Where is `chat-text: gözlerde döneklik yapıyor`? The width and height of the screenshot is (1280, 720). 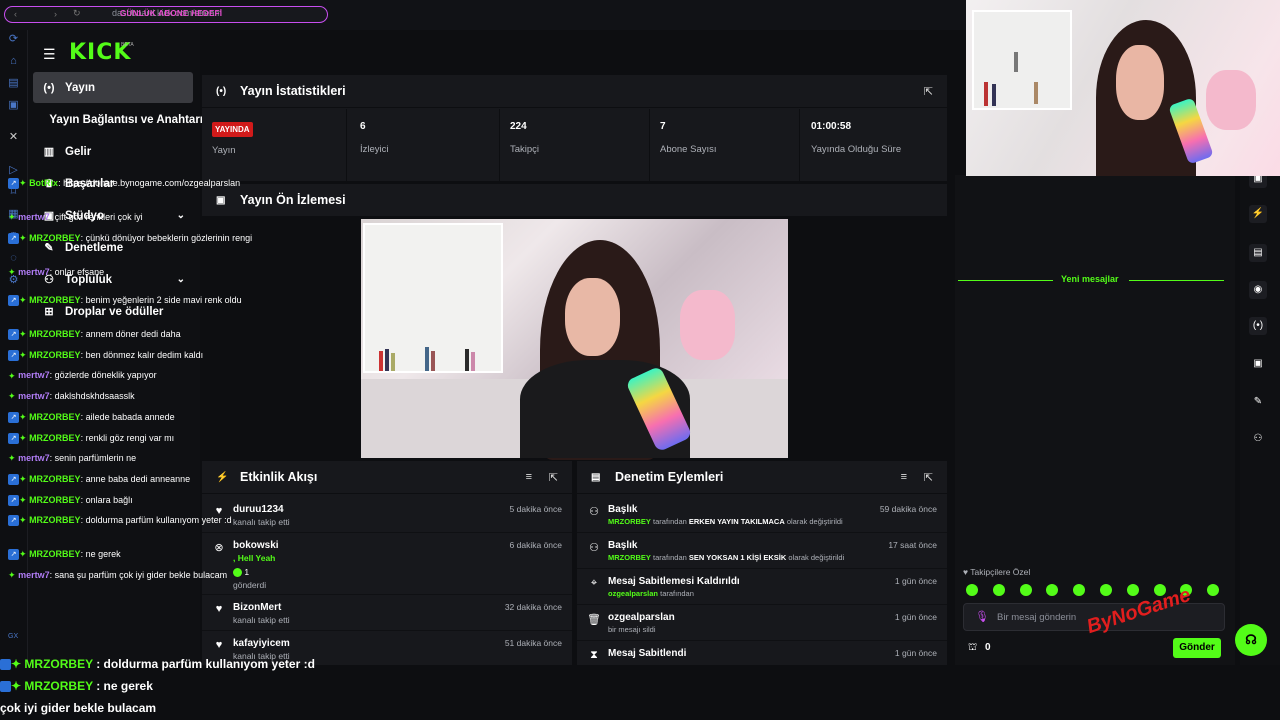
chat-text: gözlerde döneklik yapıyor is located at coordinates (105, 375).